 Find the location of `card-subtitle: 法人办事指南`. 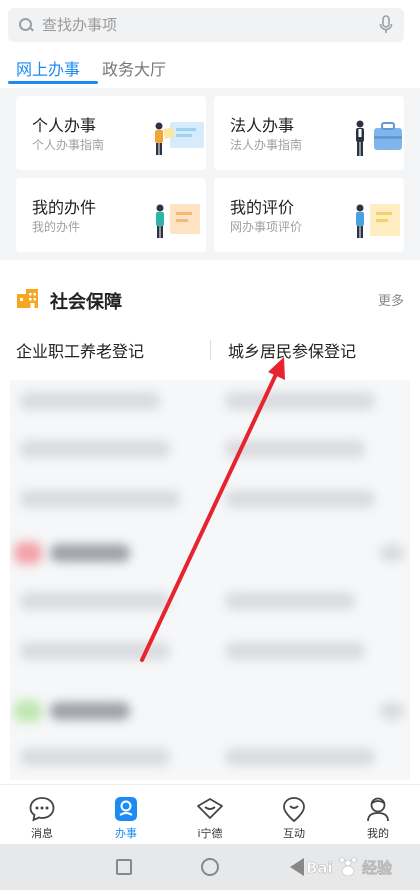

card-subtitle: 法人办事指南 is located at coordinates (266, 145).